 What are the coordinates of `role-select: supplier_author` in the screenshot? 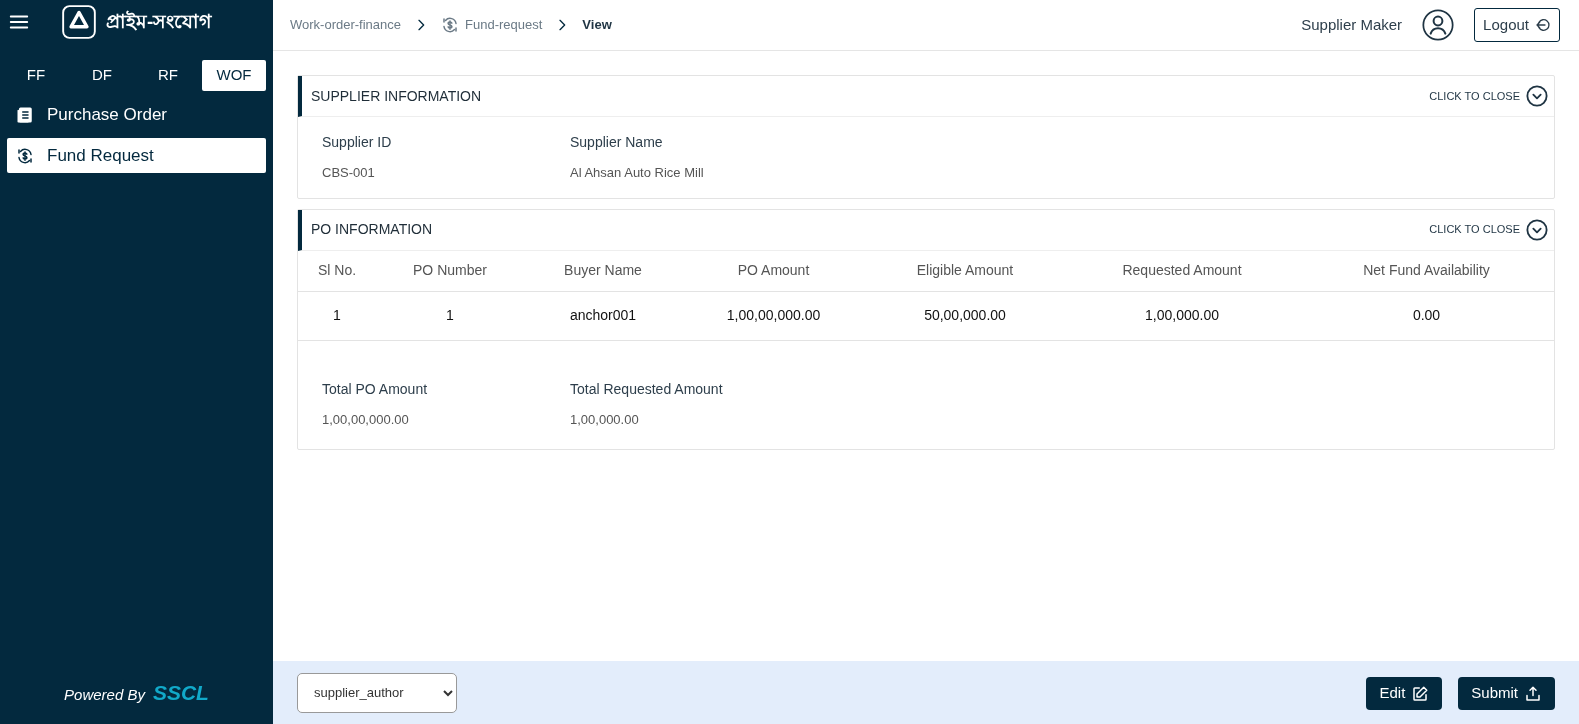 It's located at (377, 692).